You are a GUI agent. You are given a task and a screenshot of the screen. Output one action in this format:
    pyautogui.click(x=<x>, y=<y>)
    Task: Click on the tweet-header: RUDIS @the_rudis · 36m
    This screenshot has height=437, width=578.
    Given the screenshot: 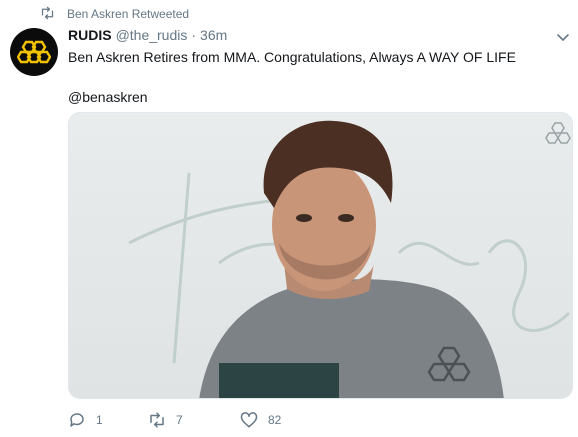 What is the action you would take?
    pyautogui.click(x=147, y=36)
    